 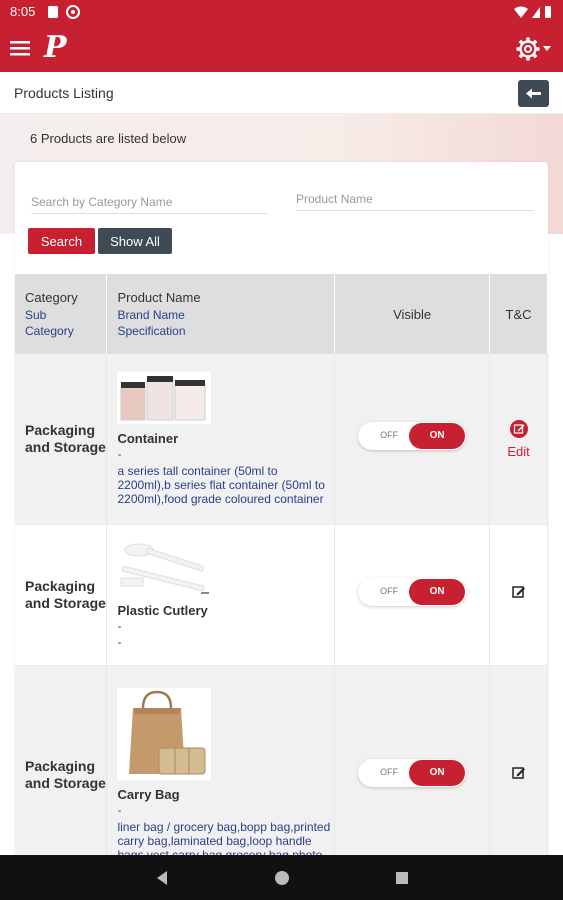 What do you see at coordinates (518, 314) in the screenshot?
I see `header-tc: T&C` at bounding box center [518, 314].